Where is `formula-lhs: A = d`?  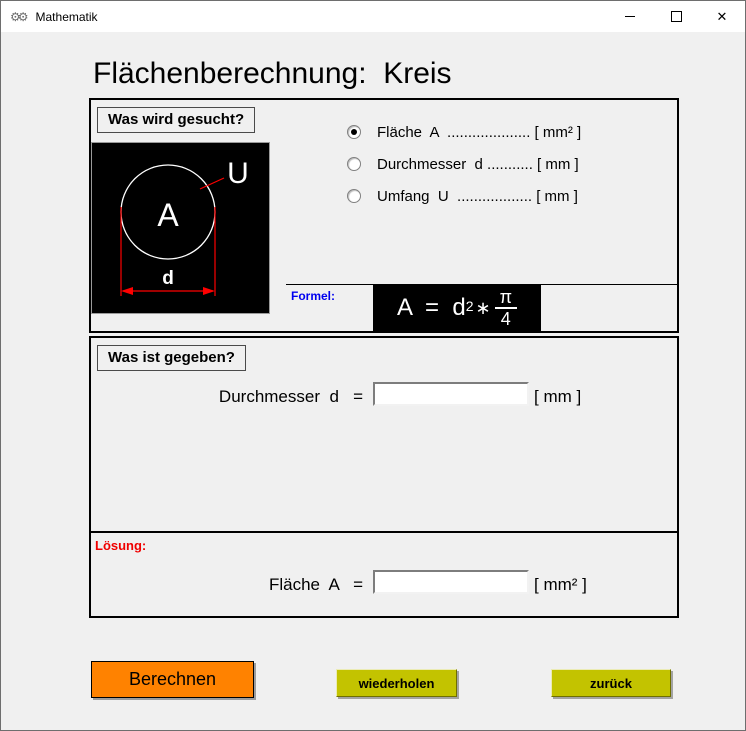
formula-lhs: A = d is located at coordinates (431, 307).